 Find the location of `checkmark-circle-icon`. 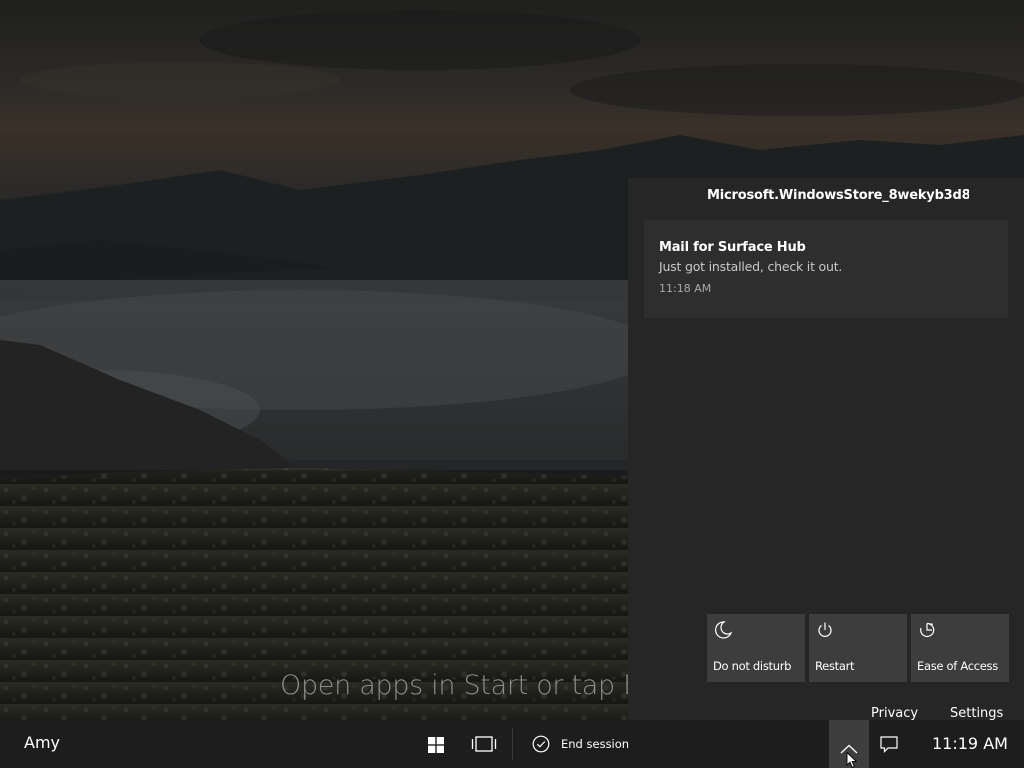

checkmark-circle-icon is located at coordinates (541, 744).